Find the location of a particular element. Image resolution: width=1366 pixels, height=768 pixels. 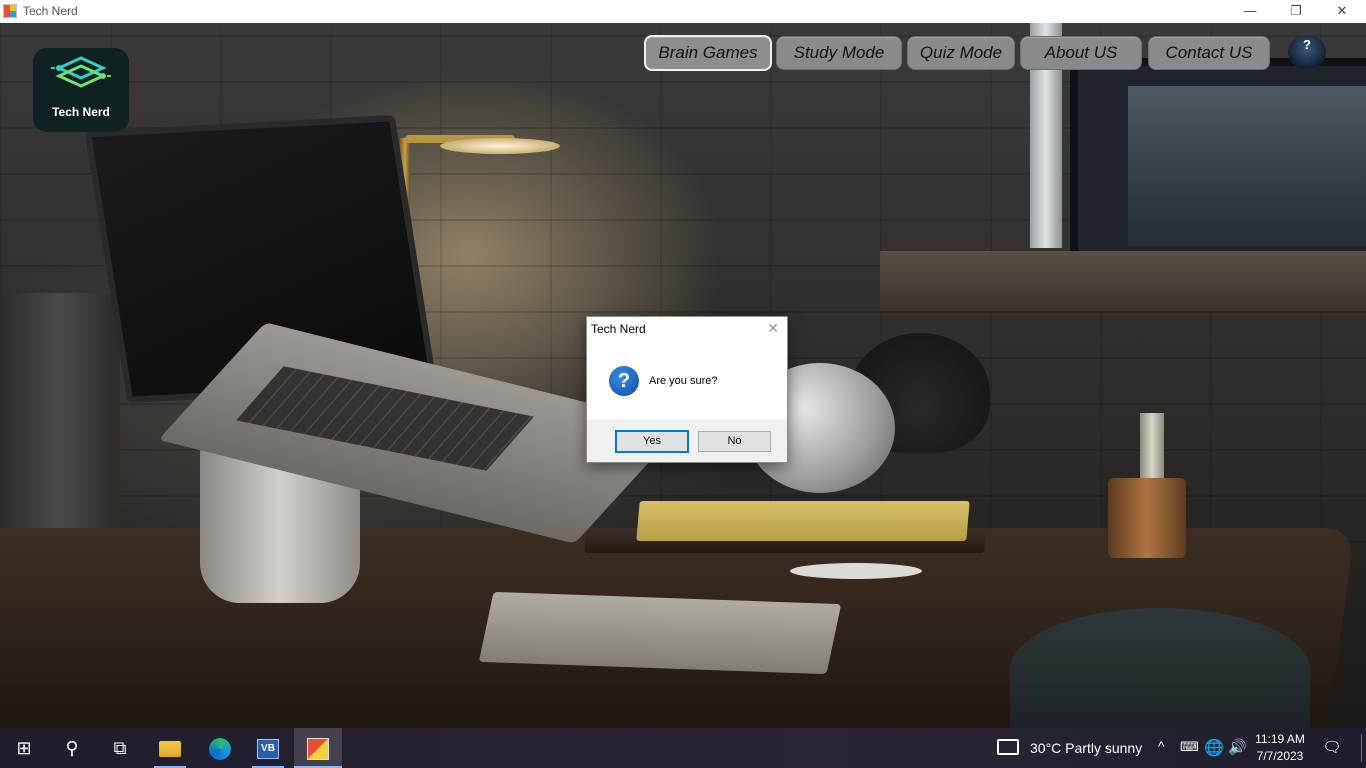

dialog-title: Tech Nerd is located at coordinates (618, 329).